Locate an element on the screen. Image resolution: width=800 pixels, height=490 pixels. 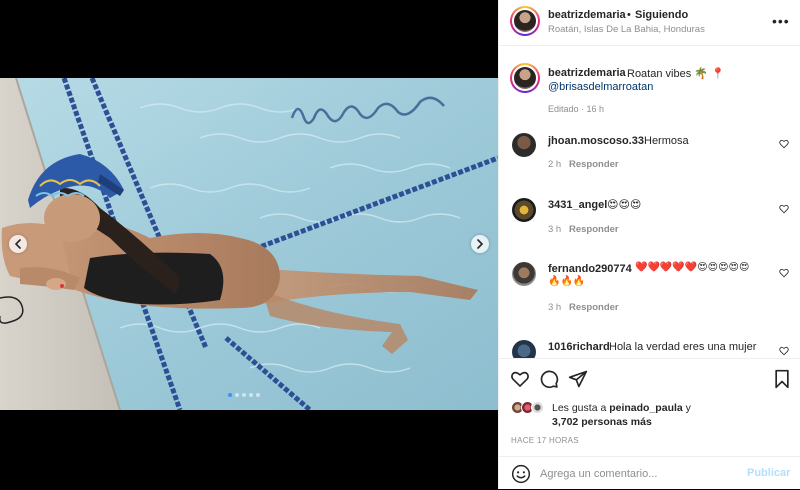
comment-bubble-icon is located at coordinates (549, 379).